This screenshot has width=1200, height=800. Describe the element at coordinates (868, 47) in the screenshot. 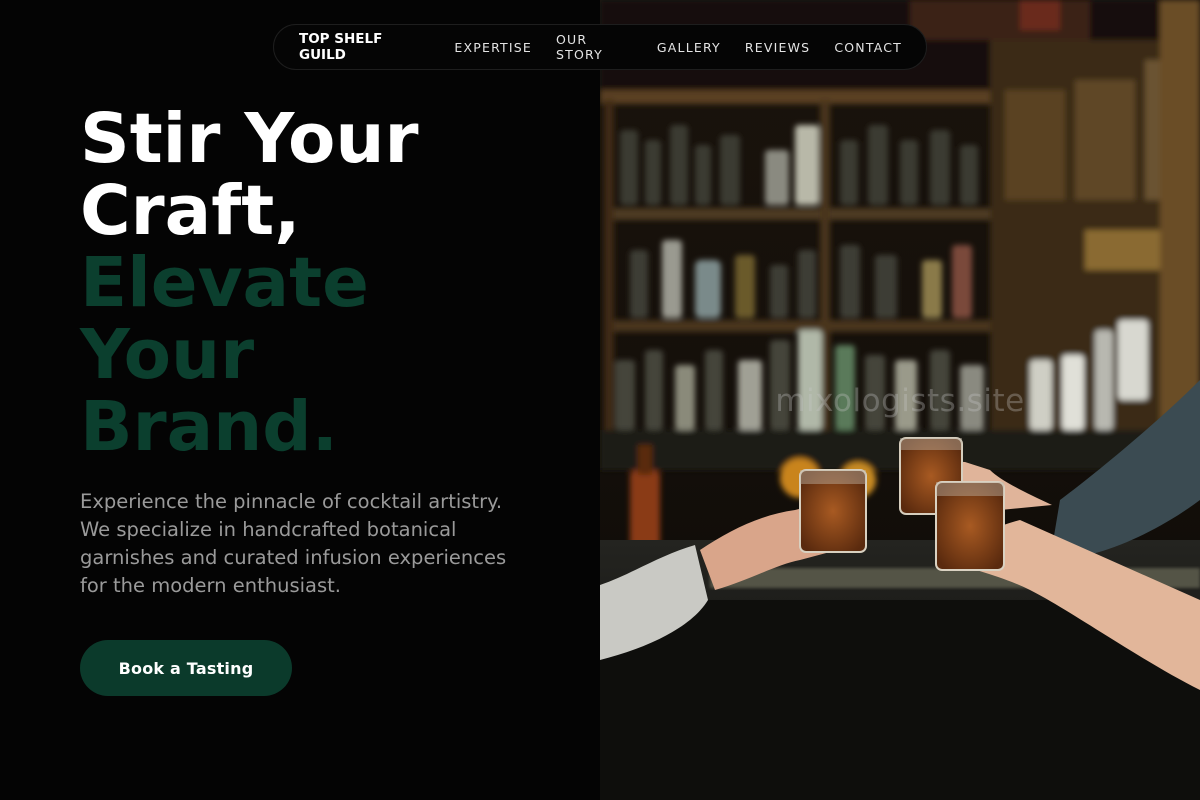

I see `nav-link-contact: CONTACT` at that location.